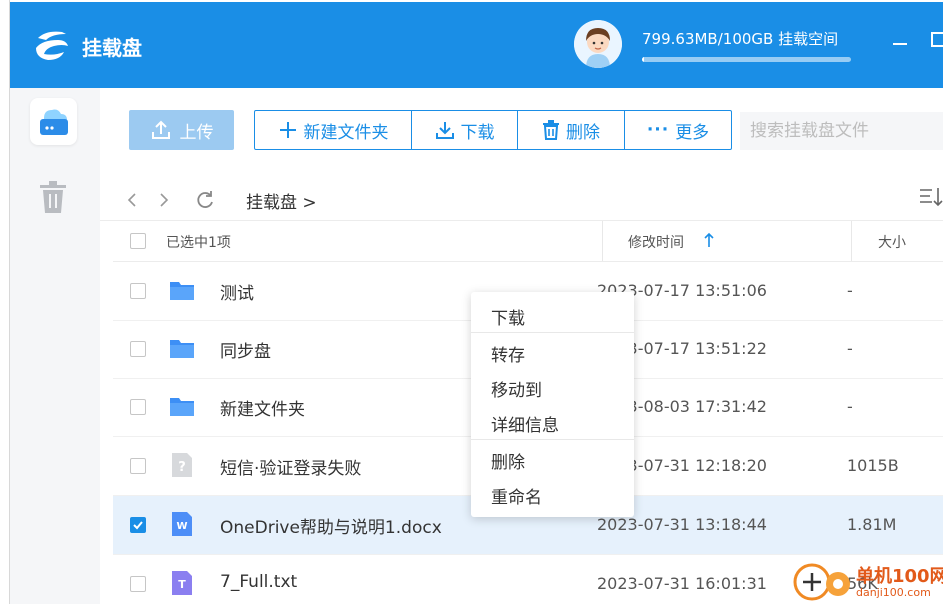 This screenshot has height=604, width=943. What do you see at coordinates (237, 294) in the screenshot?
I see `file-name: 测试` at bounding box center [237, 294].